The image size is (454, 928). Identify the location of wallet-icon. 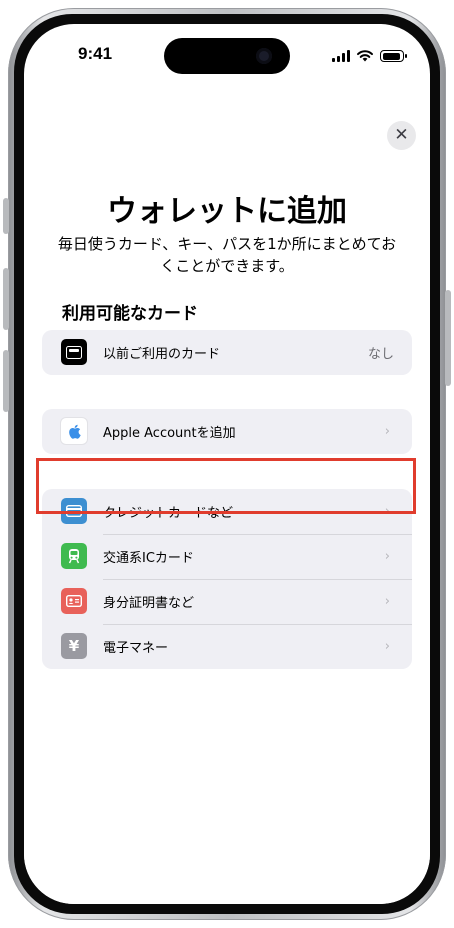
(74, 352).